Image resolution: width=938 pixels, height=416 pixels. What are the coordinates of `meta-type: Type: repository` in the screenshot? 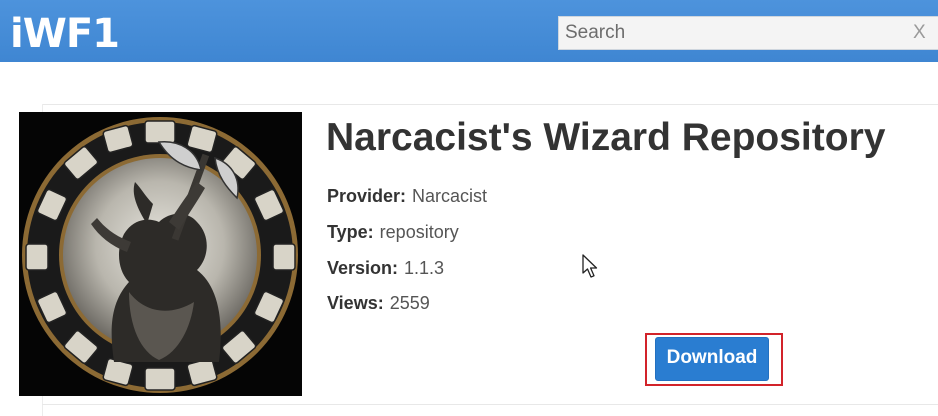 It's located at (393, 232).